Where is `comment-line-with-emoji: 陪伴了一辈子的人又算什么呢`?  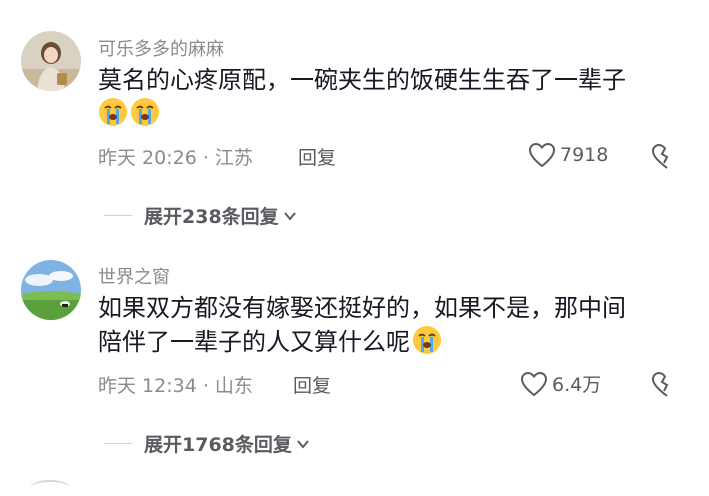 comment-line-with-emoji: 陪伴了一辈子的人又算什么呢 is located at coordinates (398, 342).